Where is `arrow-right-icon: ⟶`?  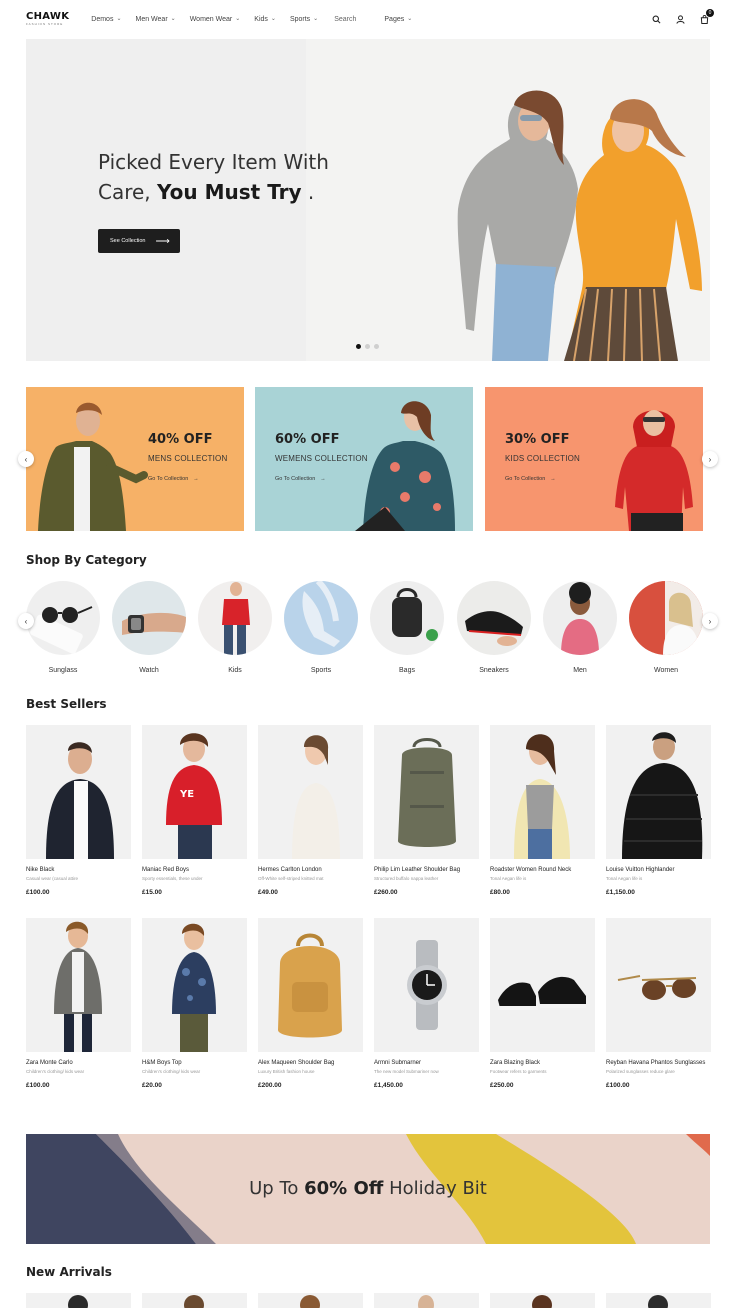 arrow-right-icon: ⟶ is located at coordinates (162, 241).